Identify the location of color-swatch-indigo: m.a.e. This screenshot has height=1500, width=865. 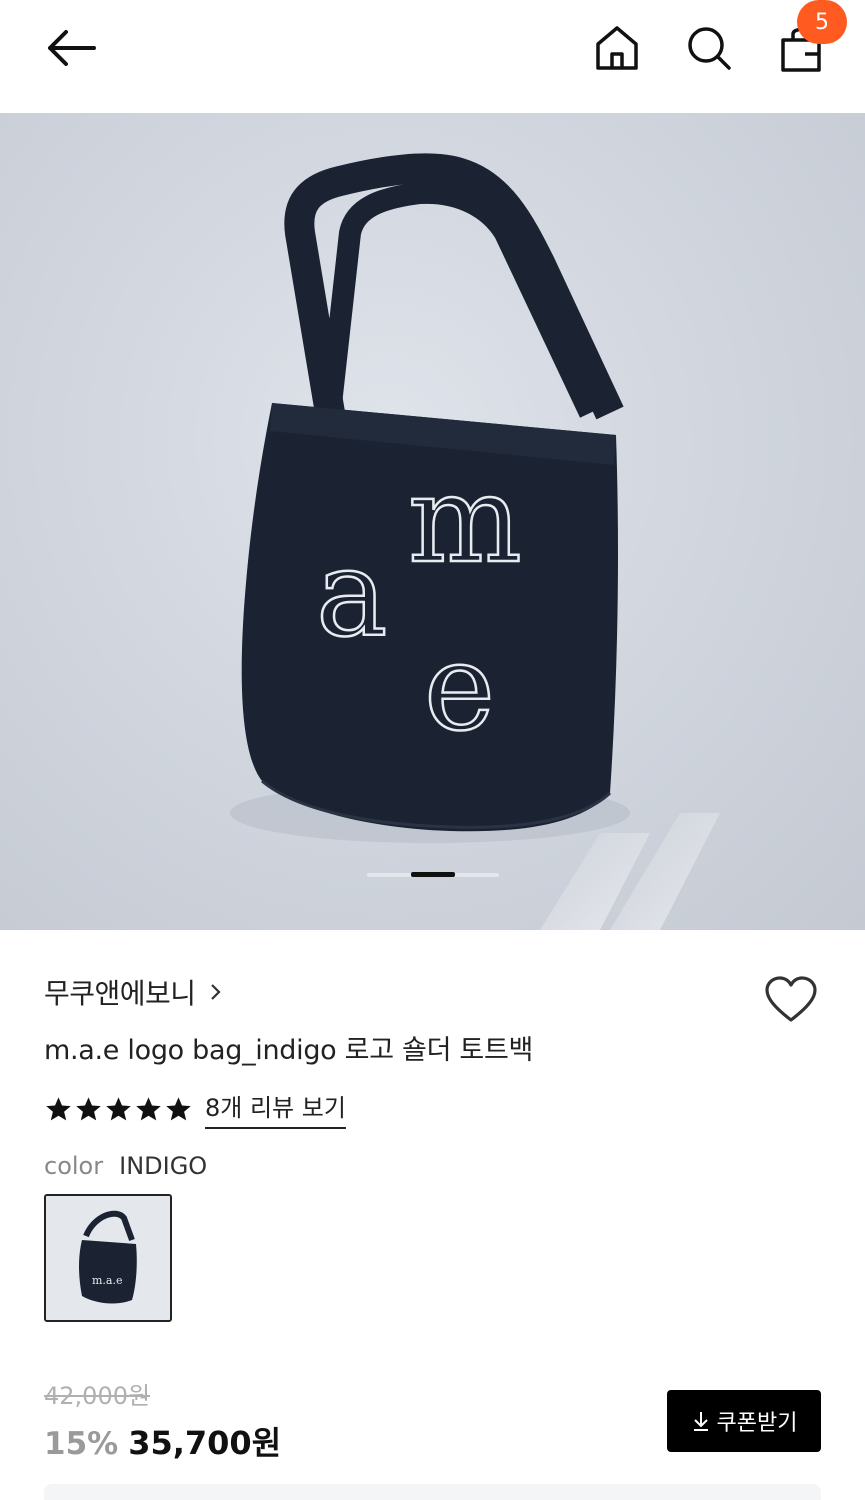
(108, 1258).